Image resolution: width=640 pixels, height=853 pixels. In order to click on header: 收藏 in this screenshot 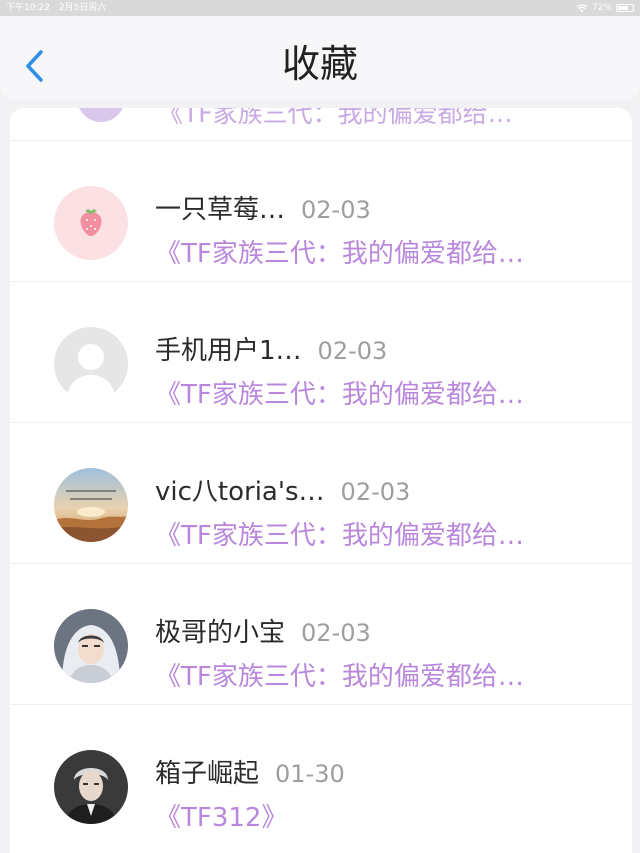, I will do `click(320, 58)`.